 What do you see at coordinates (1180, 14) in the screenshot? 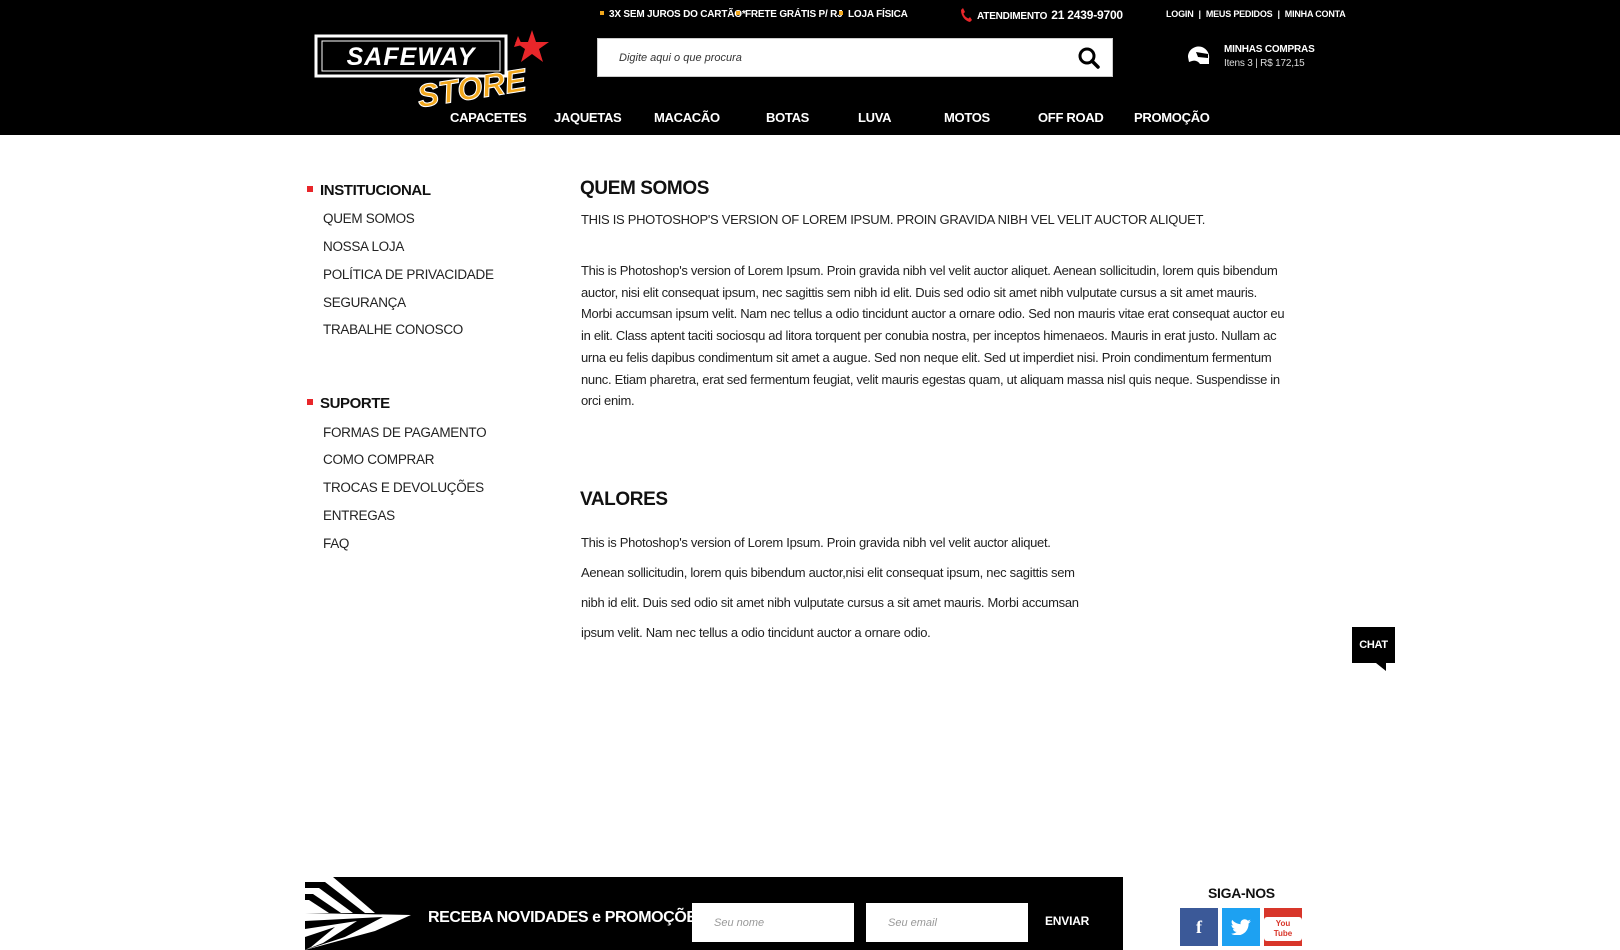
I see `login-link: LOGIN` at bounding box center [1180, 14].